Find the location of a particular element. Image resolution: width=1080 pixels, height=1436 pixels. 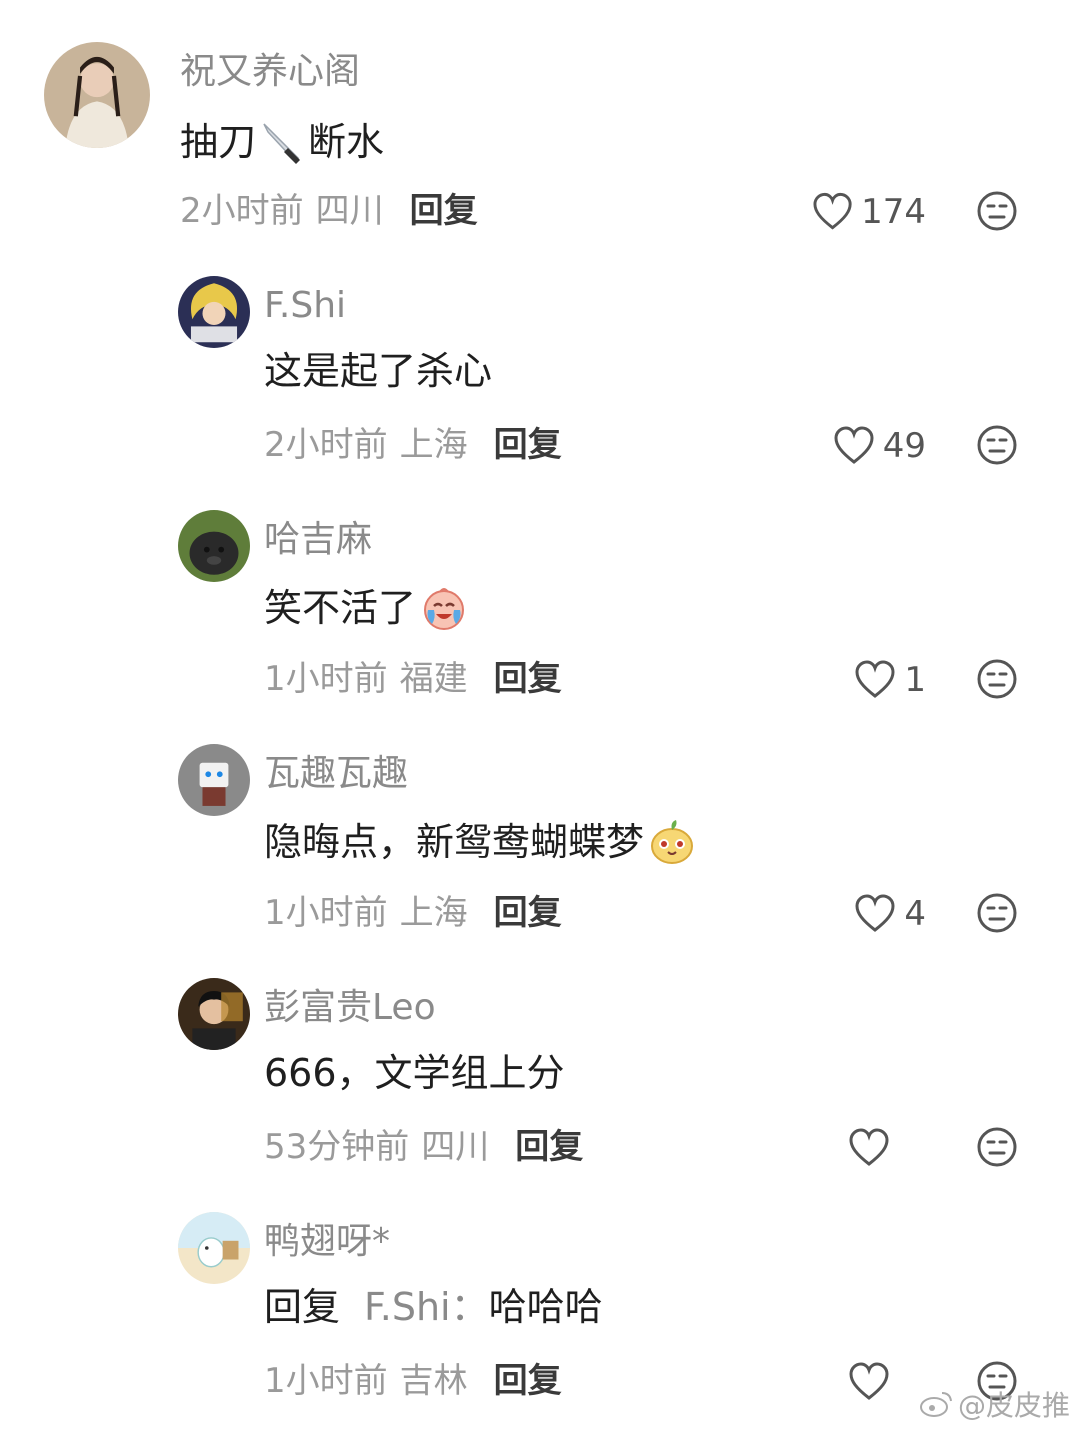

comment-text-part: 隐晦点，新鸳鸯蝴蝶梦 is located at coordinates (454, 842).